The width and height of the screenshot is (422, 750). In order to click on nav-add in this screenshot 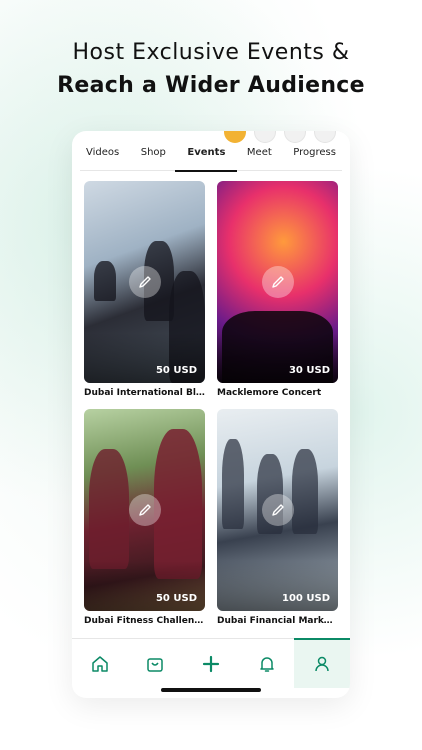, I will do `click(211, 663)`.